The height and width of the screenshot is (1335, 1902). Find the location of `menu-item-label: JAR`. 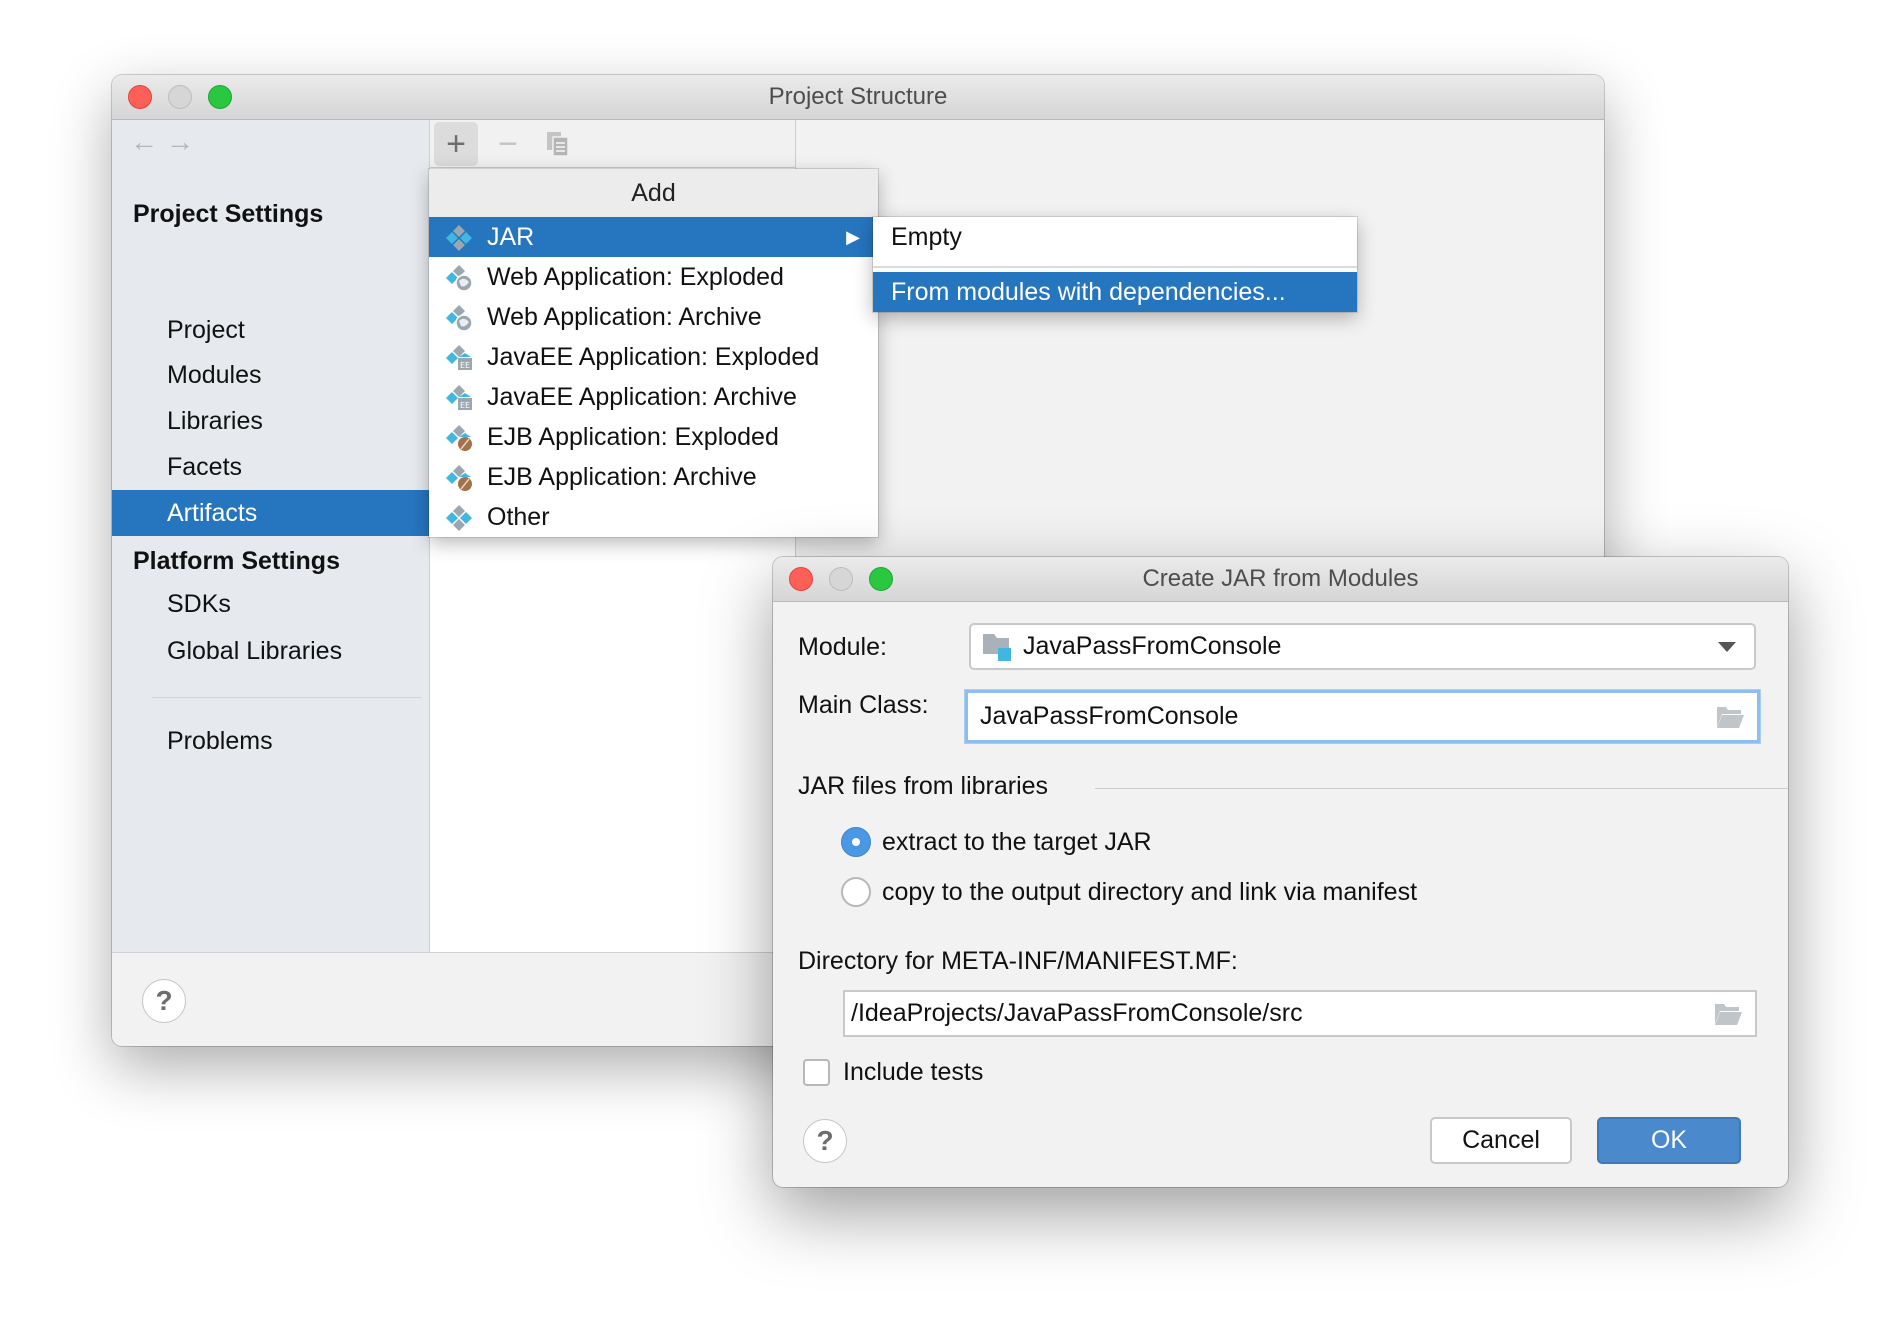

menu-item-label: JAR is located at coordinates (511, 237).